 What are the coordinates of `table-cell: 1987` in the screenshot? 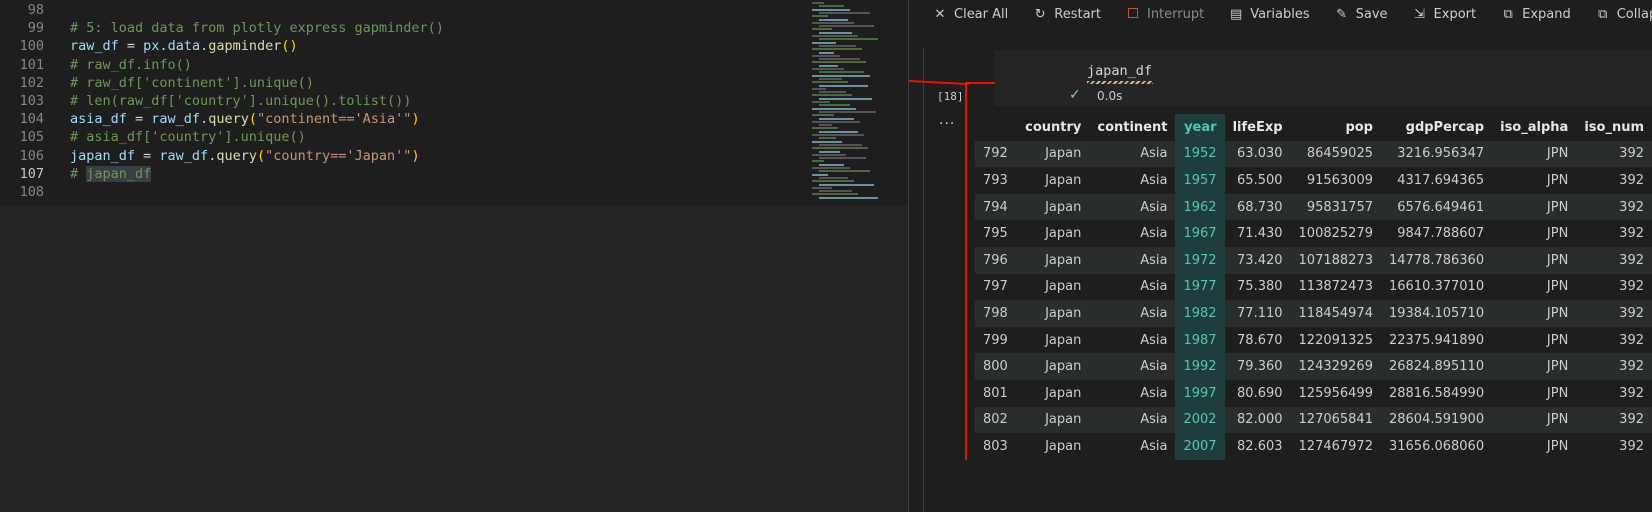 It's located at (1200, 340).